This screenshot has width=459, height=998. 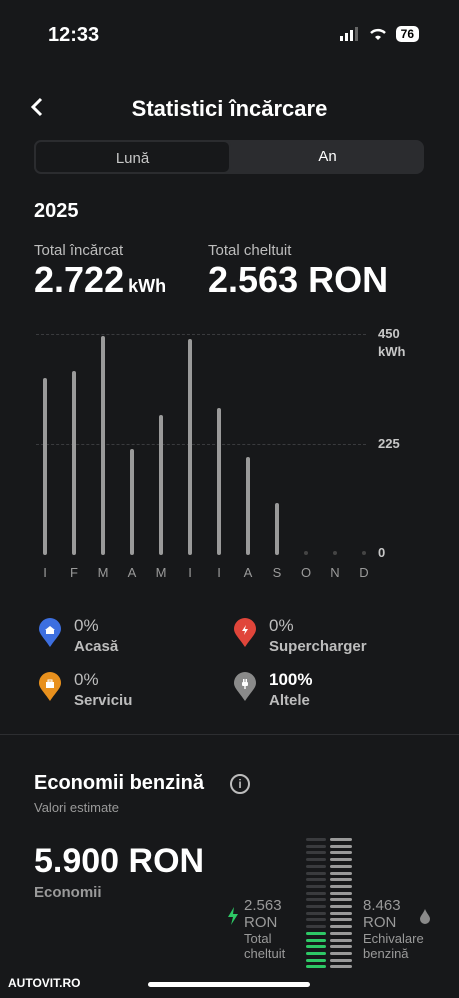 I want to click on spent-side-num: 2.563, so click(x=263, y=905).